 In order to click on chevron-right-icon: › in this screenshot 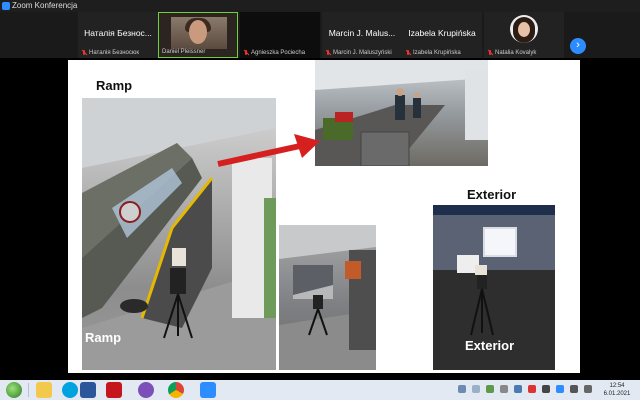, I will do `click(578, 46)`.